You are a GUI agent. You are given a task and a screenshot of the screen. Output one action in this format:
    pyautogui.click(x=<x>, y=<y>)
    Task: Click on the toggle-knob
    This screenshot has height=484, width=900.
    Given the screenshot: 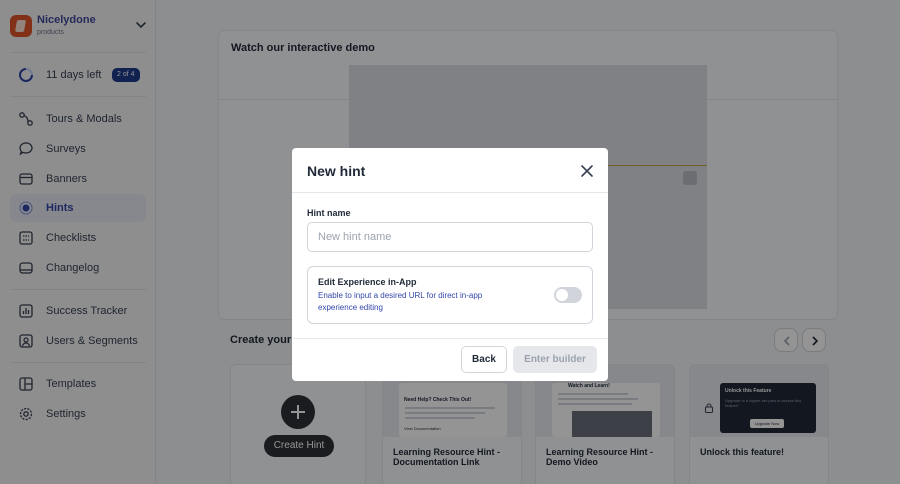 What is the action you would take?
    pyautogui.click(x=562, y=295)
    